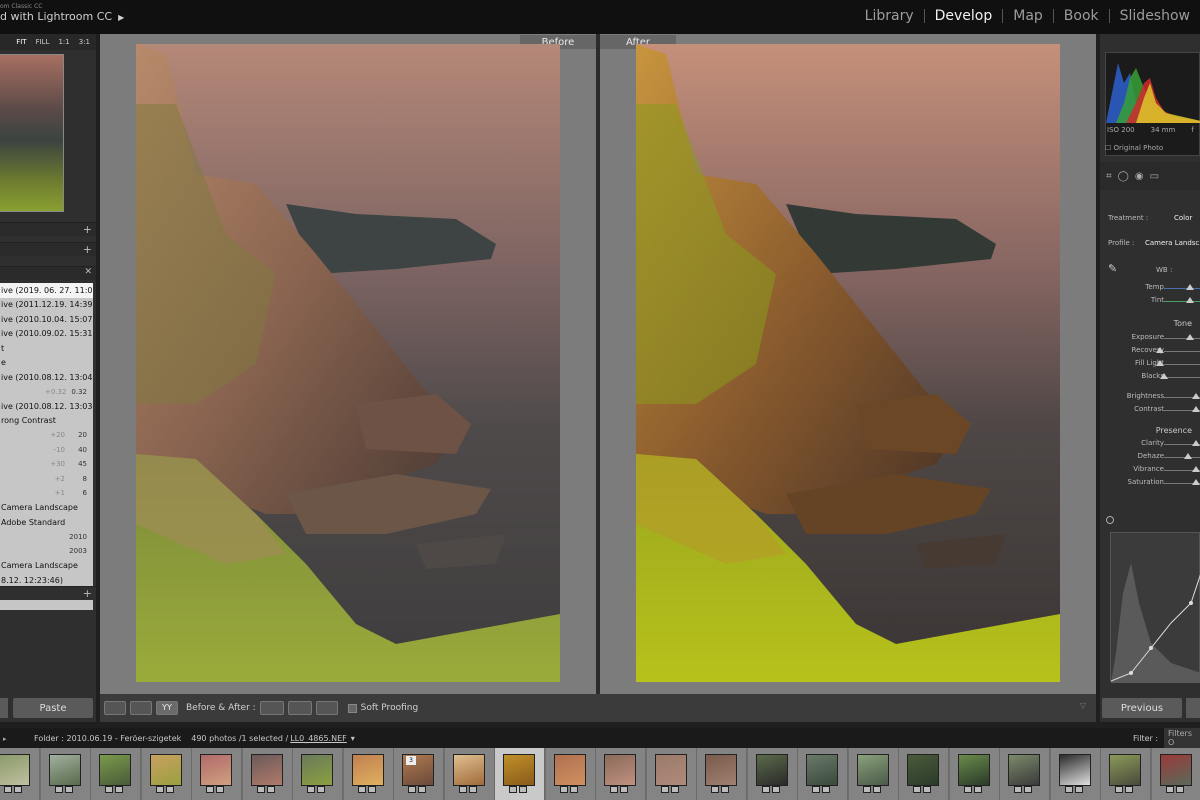 The width and height of the screenshot is (1200, 800). I want to click on profile-value: Camera Landsc, so click(1172, 243).